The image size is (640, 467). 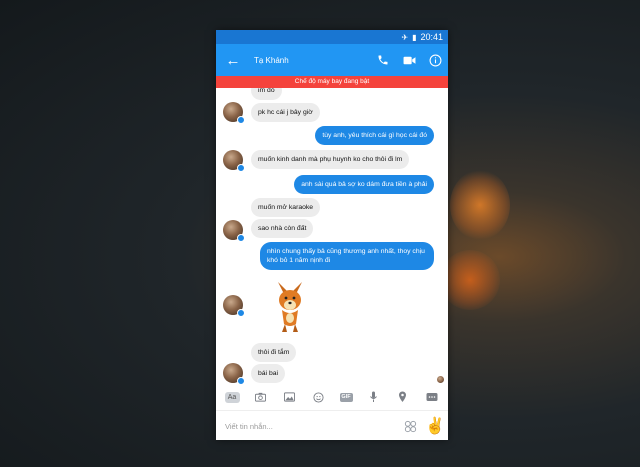 I want to click on incoming-message: pk hc cái j bây giờ, so click(x=285, y=112).